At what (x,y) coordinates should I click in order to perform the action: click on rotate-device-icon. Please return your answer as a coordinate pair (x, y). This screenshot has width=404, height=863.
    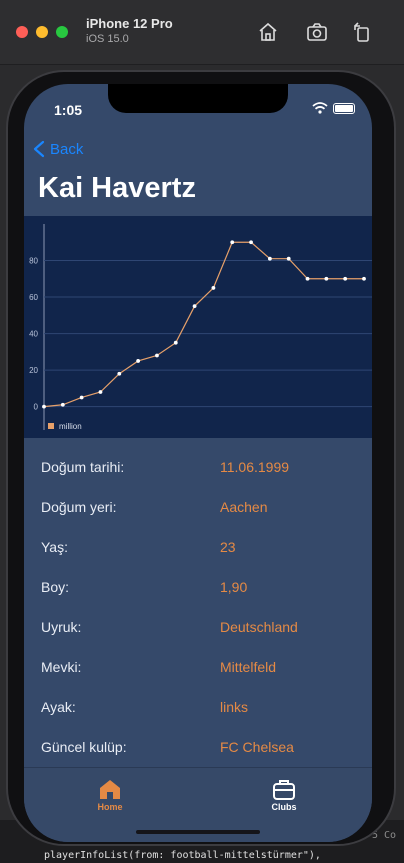
    Looking at the image, I should click on (362, 32).